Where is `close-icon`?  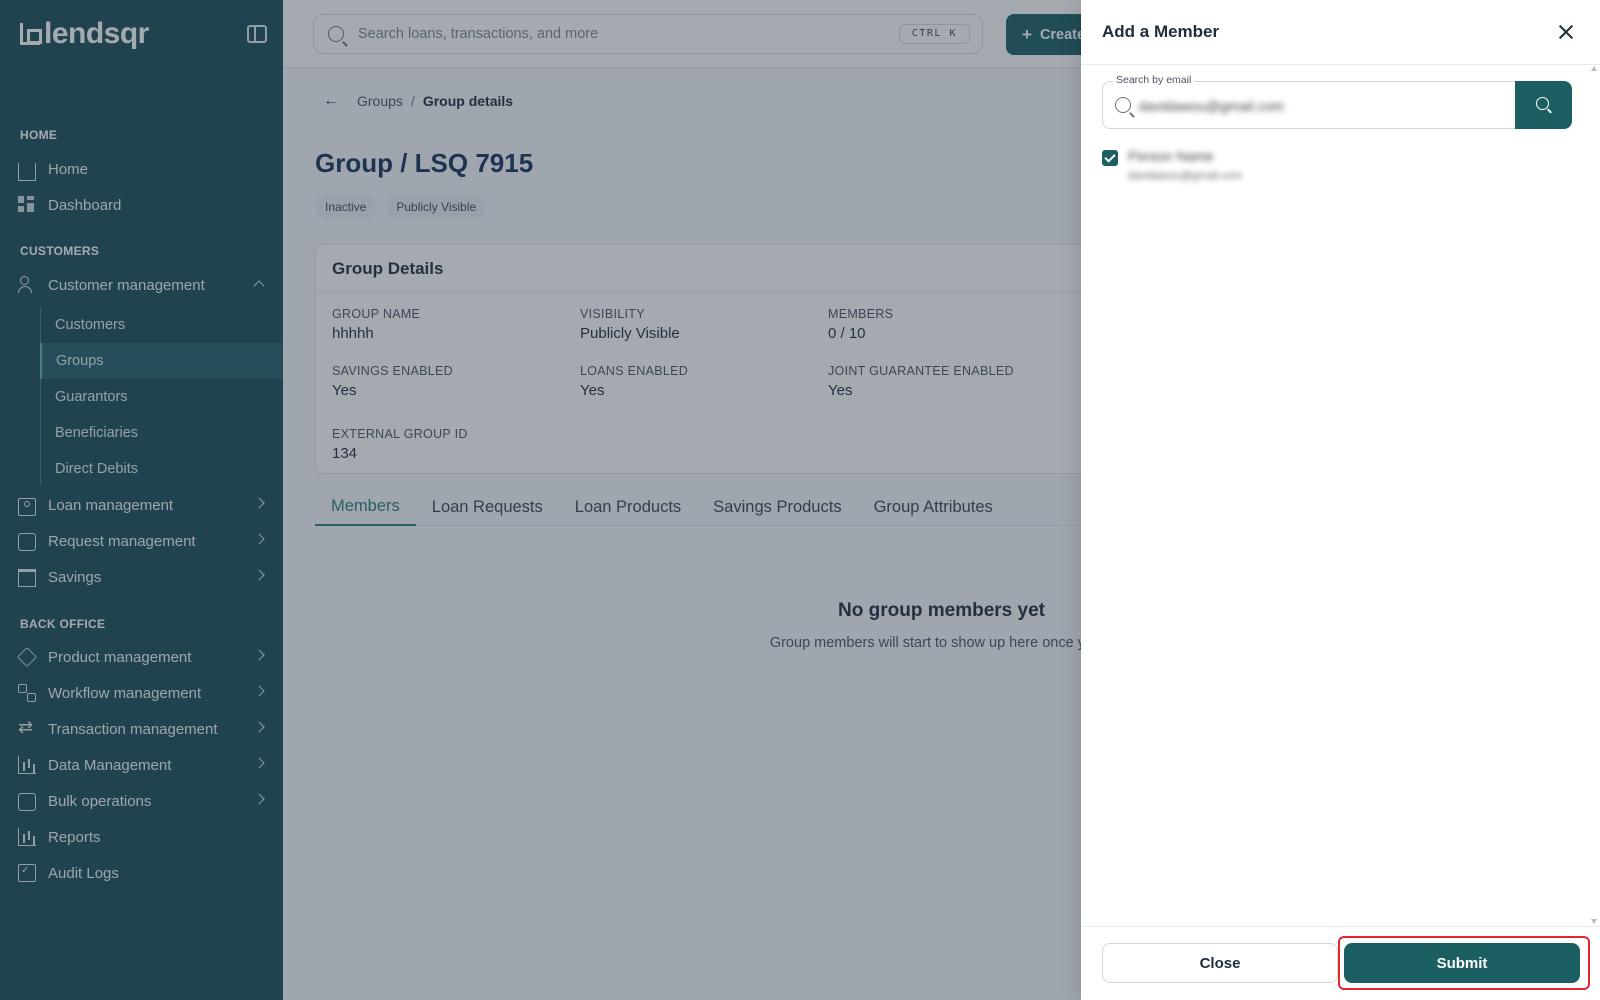 close-icon is located at coordinates (1566, 32).